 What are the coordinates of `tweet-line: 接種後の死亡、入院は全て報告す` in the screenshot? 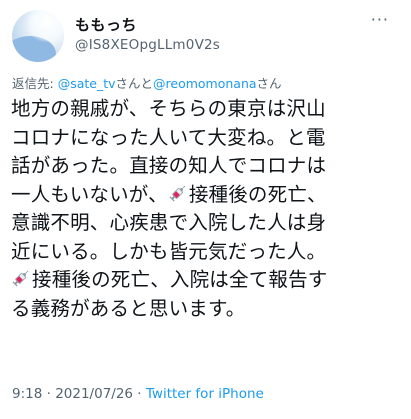 It's located at (207, 280).